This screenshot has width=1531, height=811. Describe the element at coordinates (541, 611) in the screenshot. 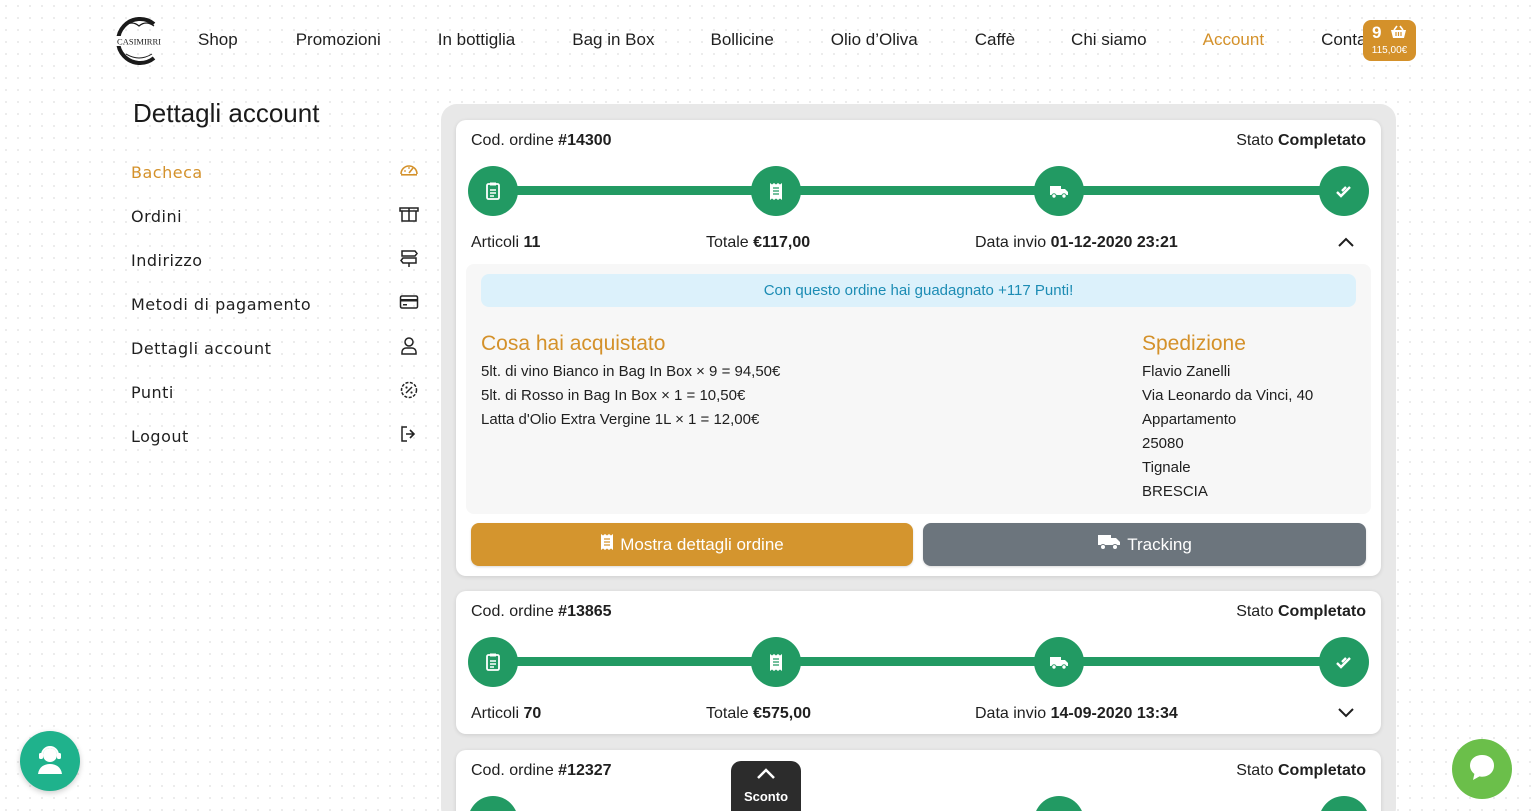

I see `order-code: Cod. ordine #13865` at that location.